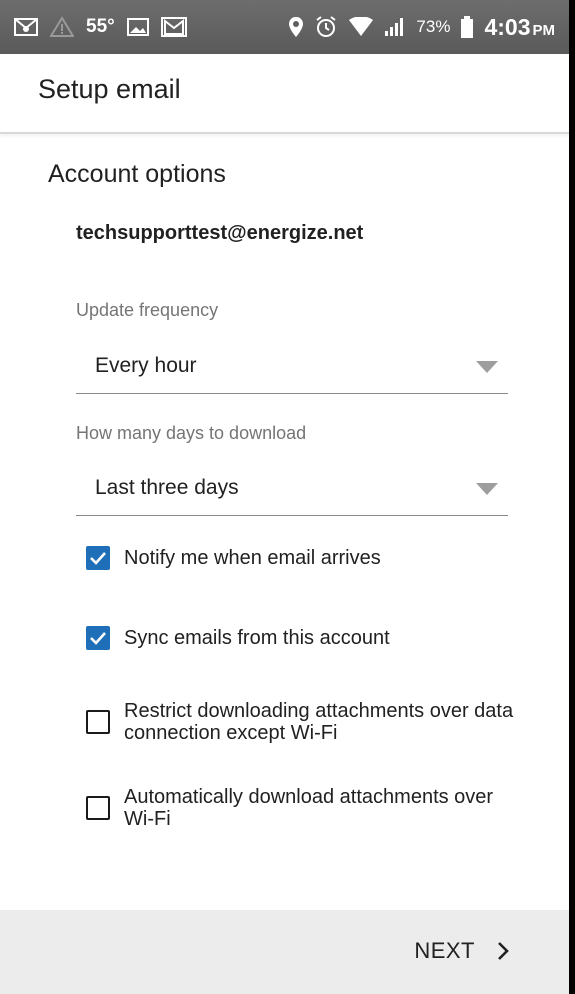 The height and width of the screenshot is (994, 575). I want to click on next-button: NEXT, so click(461, 951).